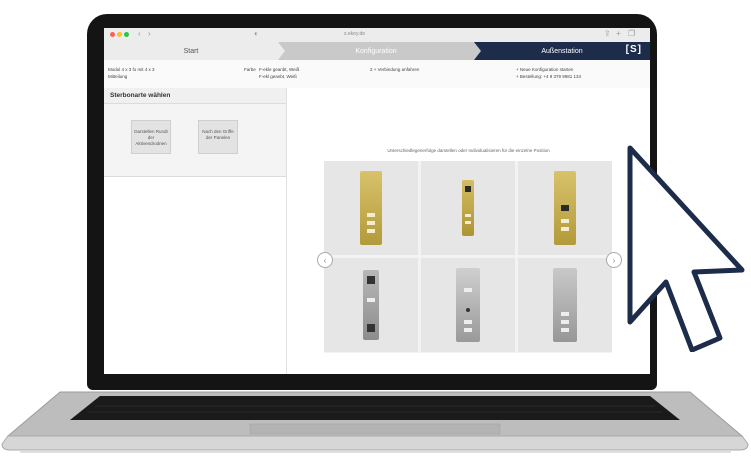 The image size is (751, 459). What do you see at coordinates (377, 35) in the screenshot?
I see `browser-titlebar: ‹ › ◐ s.ekey.de ⇪ + ❐` at bounding box center [377, 35].